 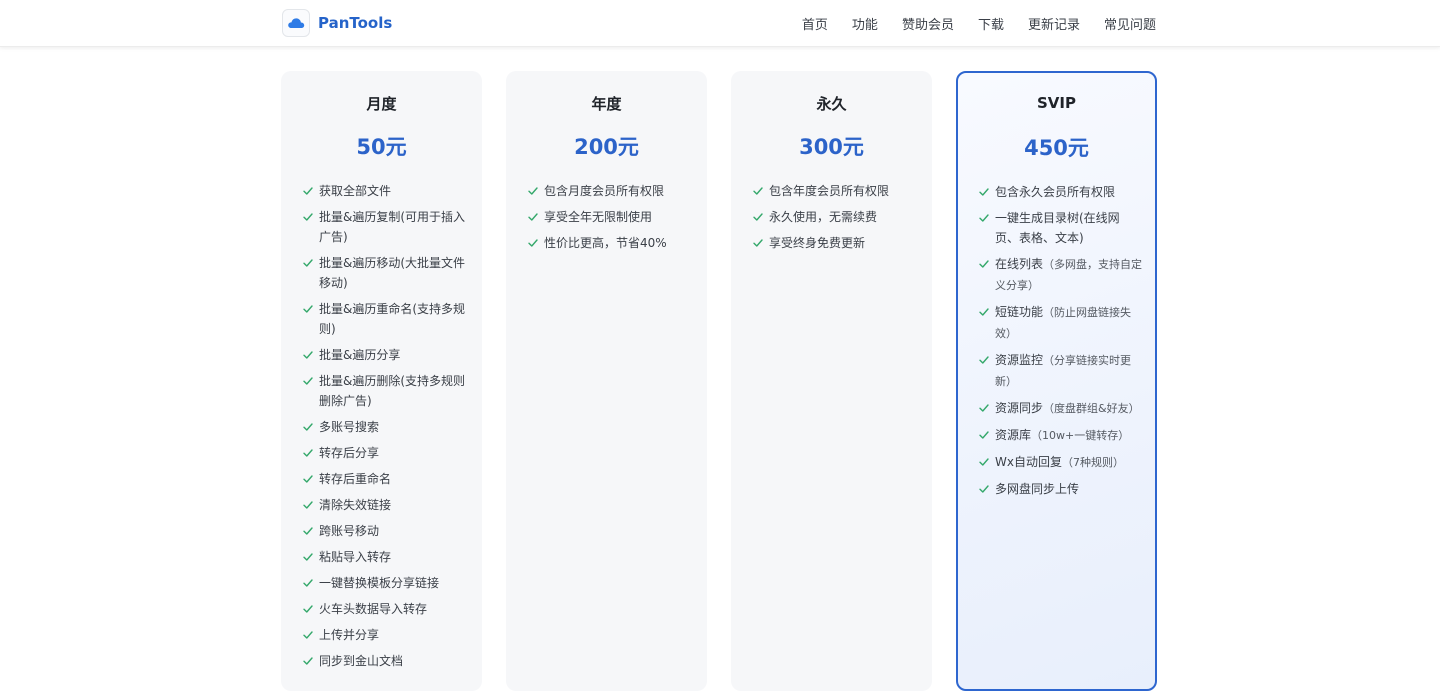 I want to click on feature-text: 包含月度会员所有权限, so click(x=604, y=191).